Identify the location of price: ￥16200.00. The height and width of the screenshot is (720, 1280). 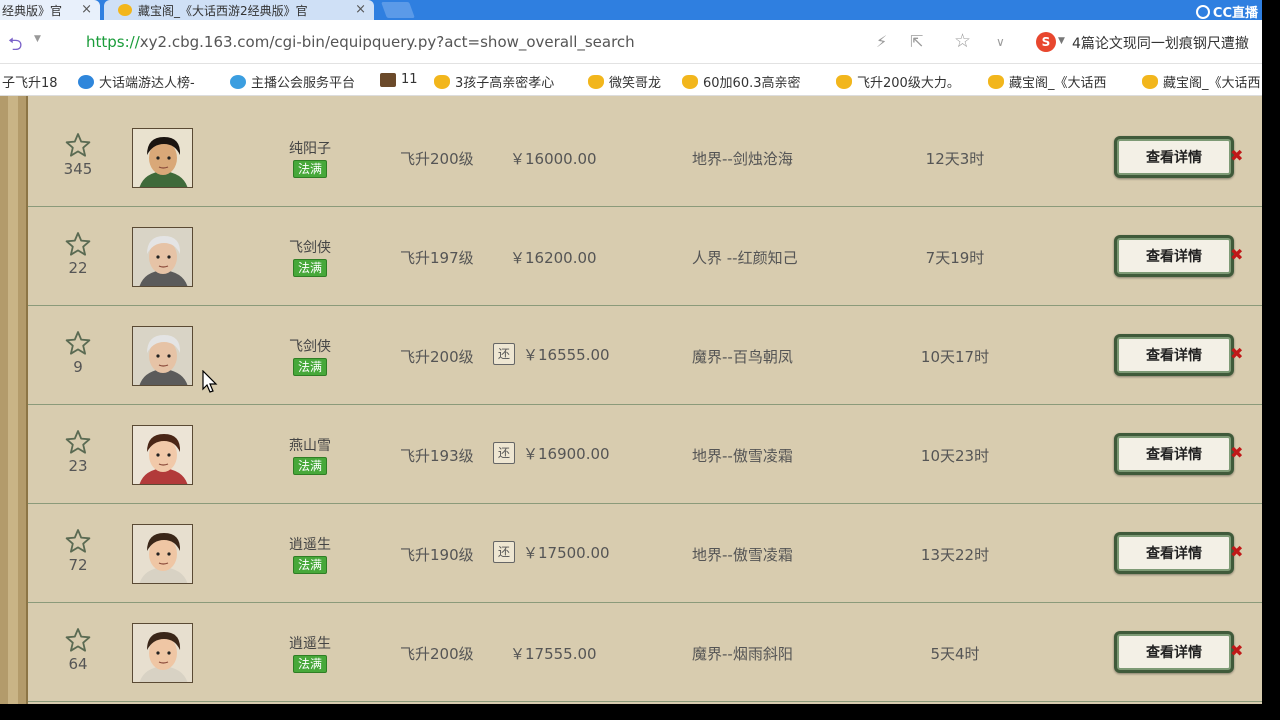
(553, 258).